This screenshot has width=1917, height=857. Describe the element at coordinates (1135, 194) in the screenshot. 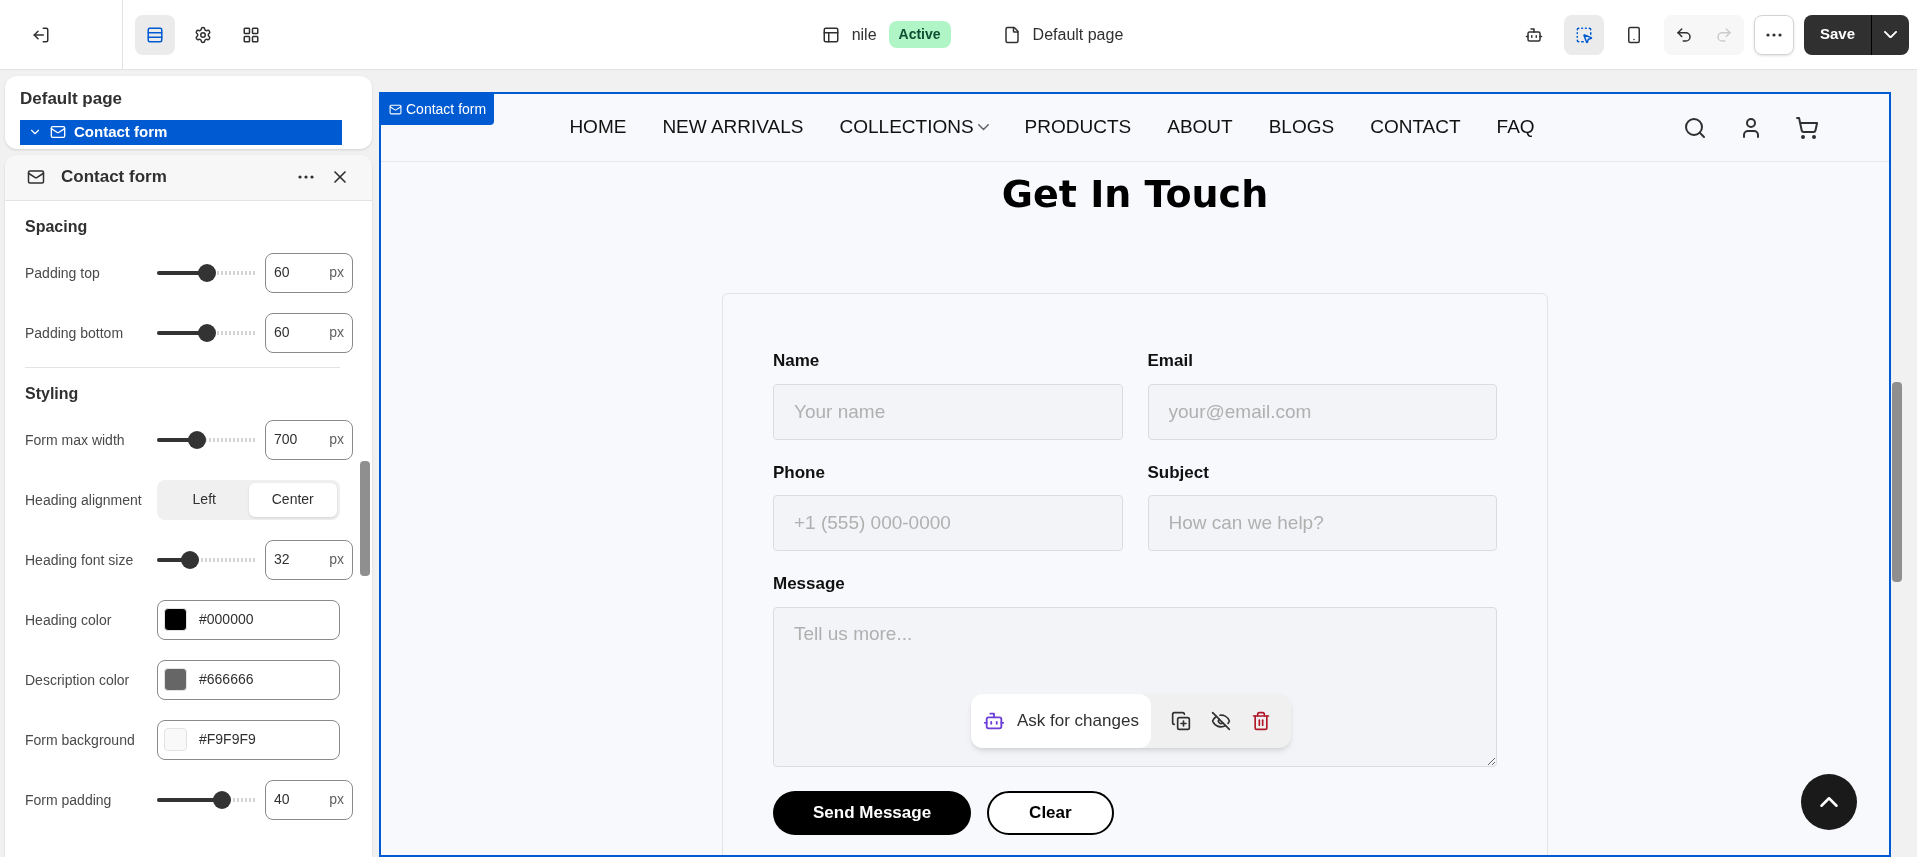

I see `page-heading: Get In Touch` at that location.